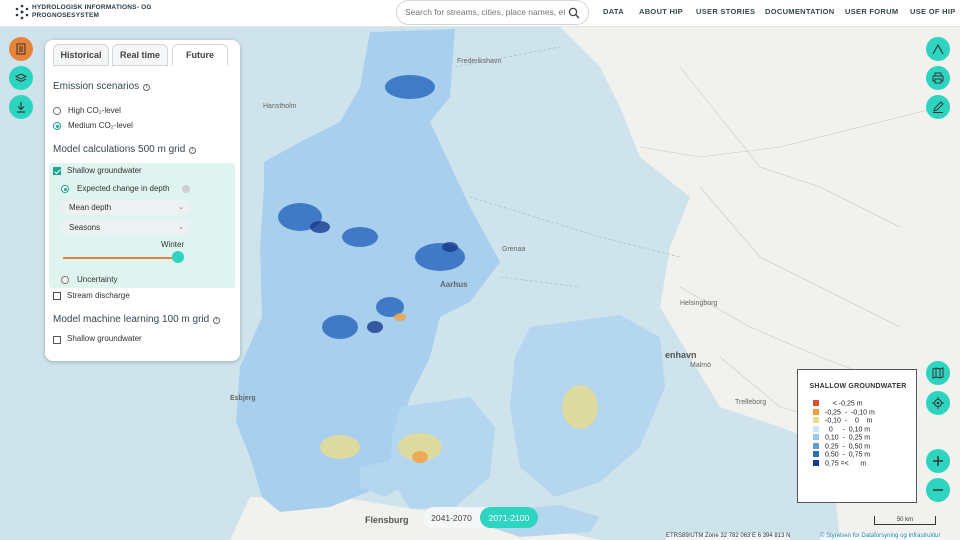  I want to click on print-button, so click(938, 78).